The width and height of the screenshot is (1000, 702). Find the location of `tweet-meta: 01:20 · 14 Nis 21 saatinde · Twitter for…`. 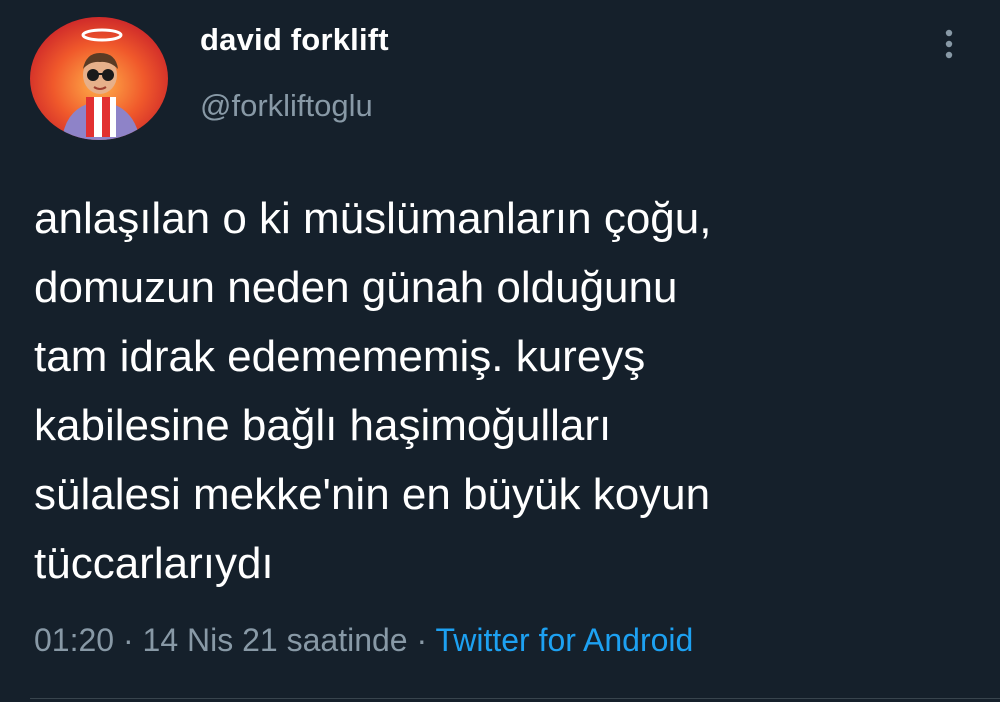

tweet-meta: 01:20 · 14 Nis 21 saatinde · Twitter for… is located at coordinates (363, 640).